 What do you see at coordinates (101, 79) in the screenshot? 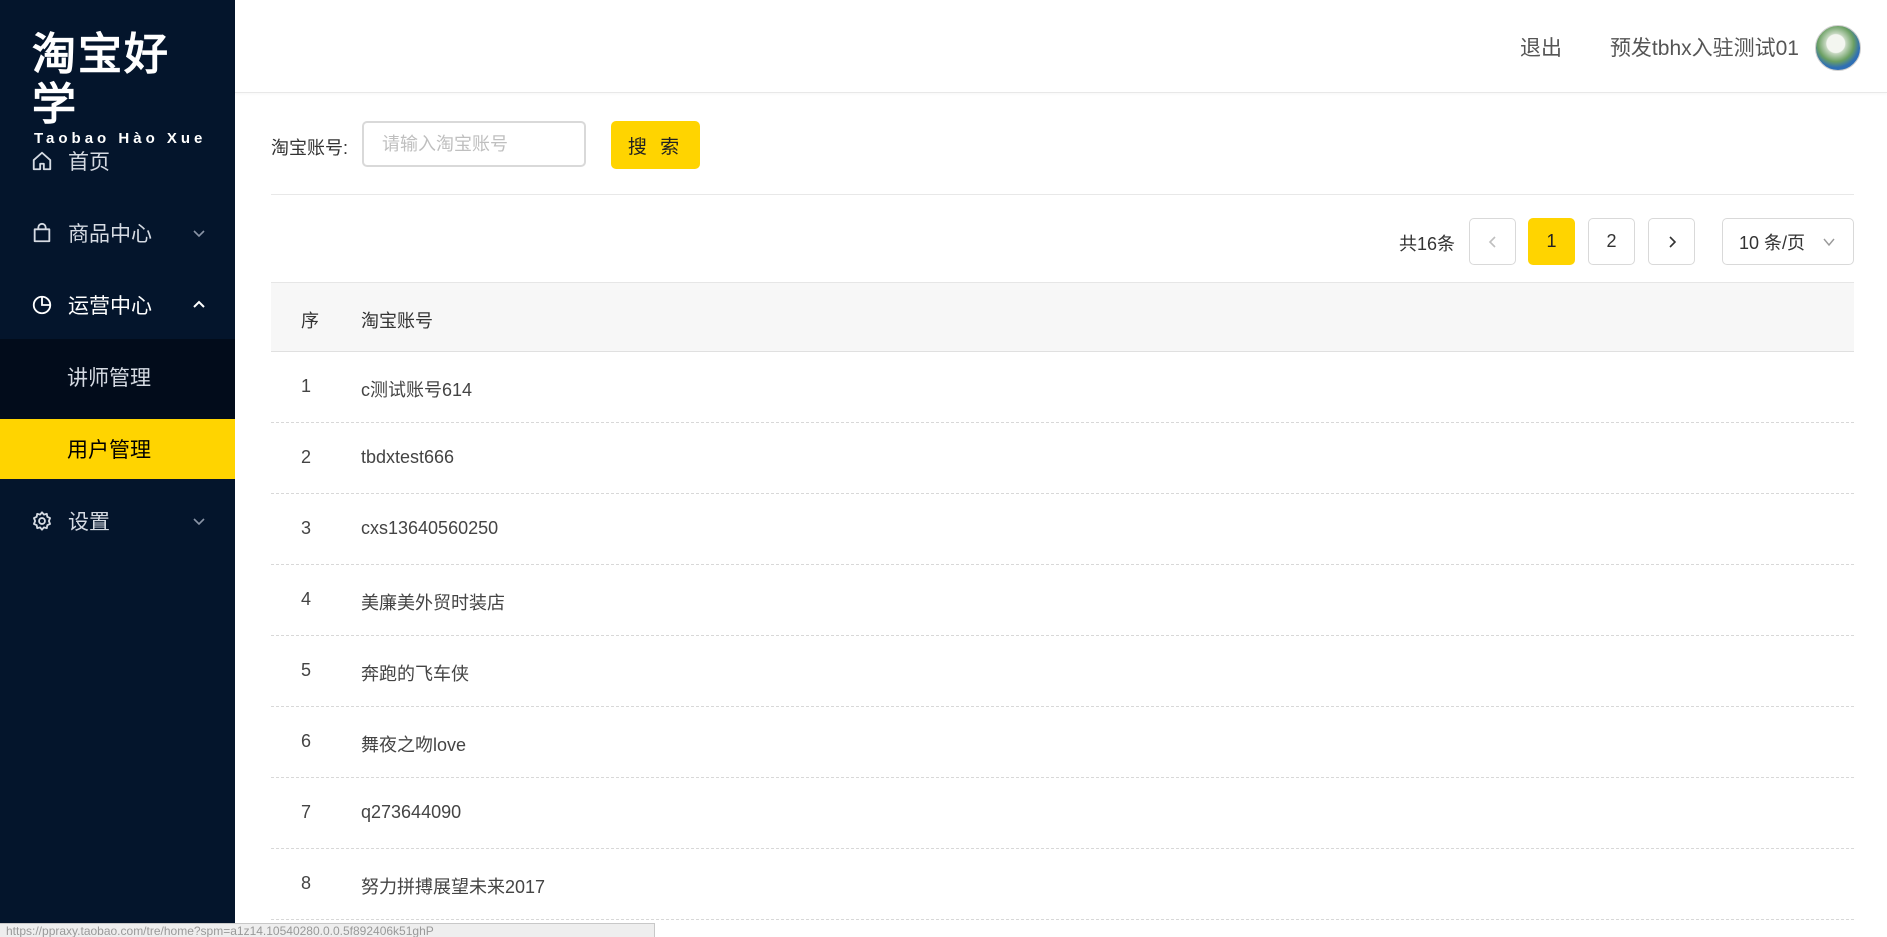
I see `logo-text-cn: 淘宝好学` at bounding box center [101, 79].